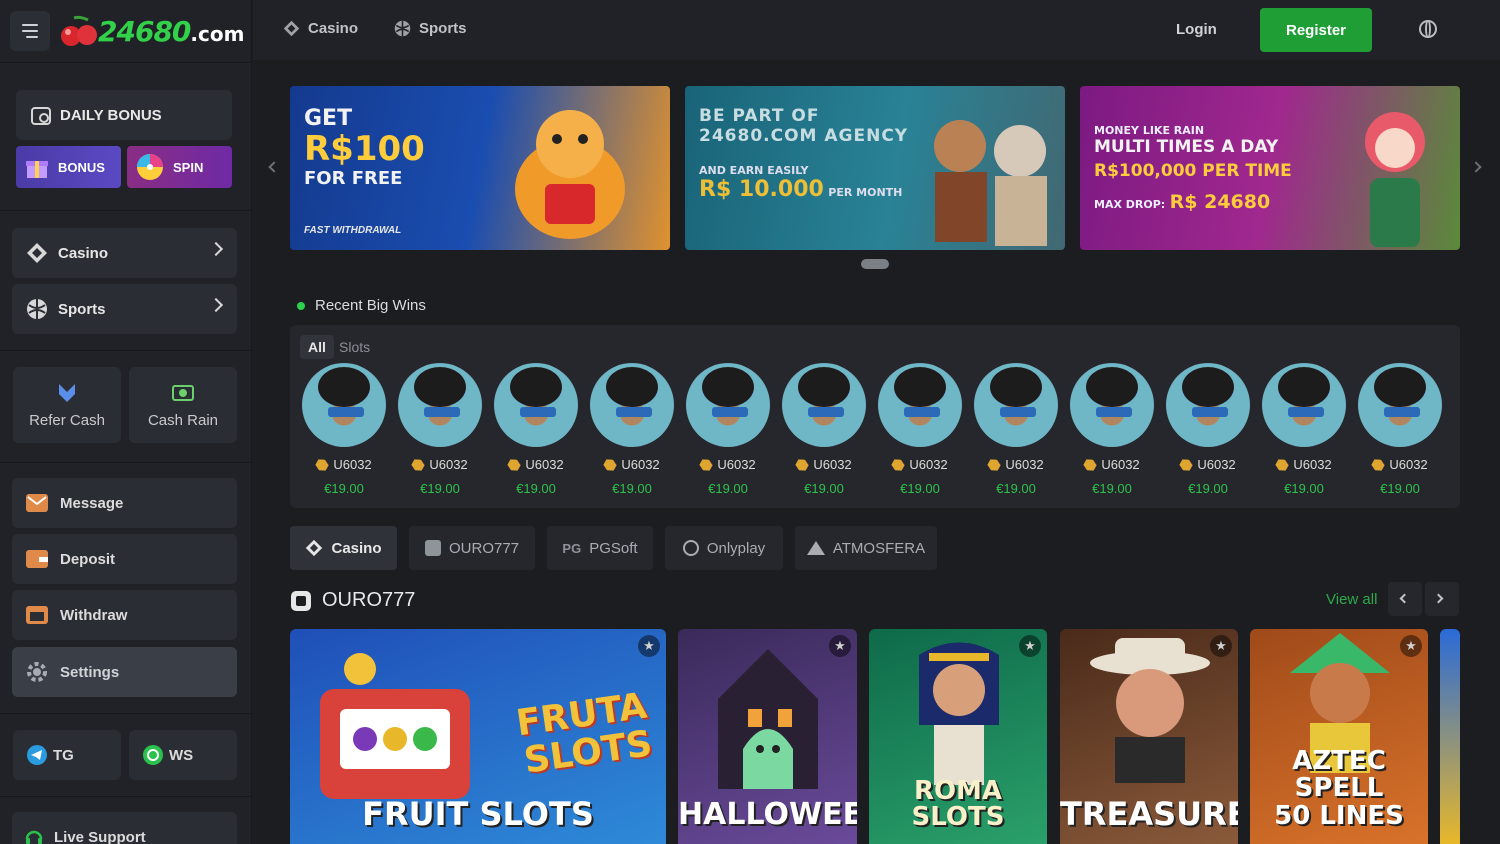 This screenshot has height=844, width=1500. I want to click on game-card-roma-slots: ROMA SLOTS ★, so click(958, 736).